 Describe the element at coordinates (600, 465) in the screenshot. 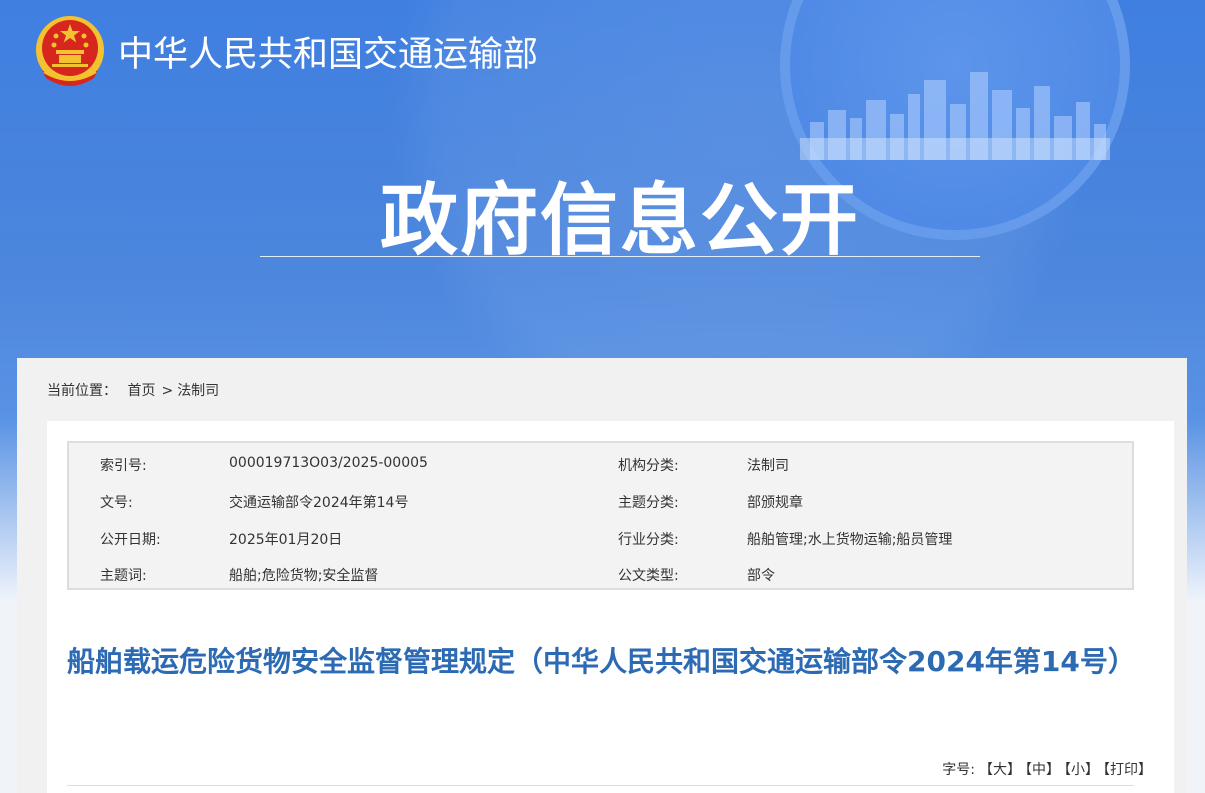

I see `meta-row: 索引号: 000019713O03/2025-00005 机构分类: 法制司` at that location.